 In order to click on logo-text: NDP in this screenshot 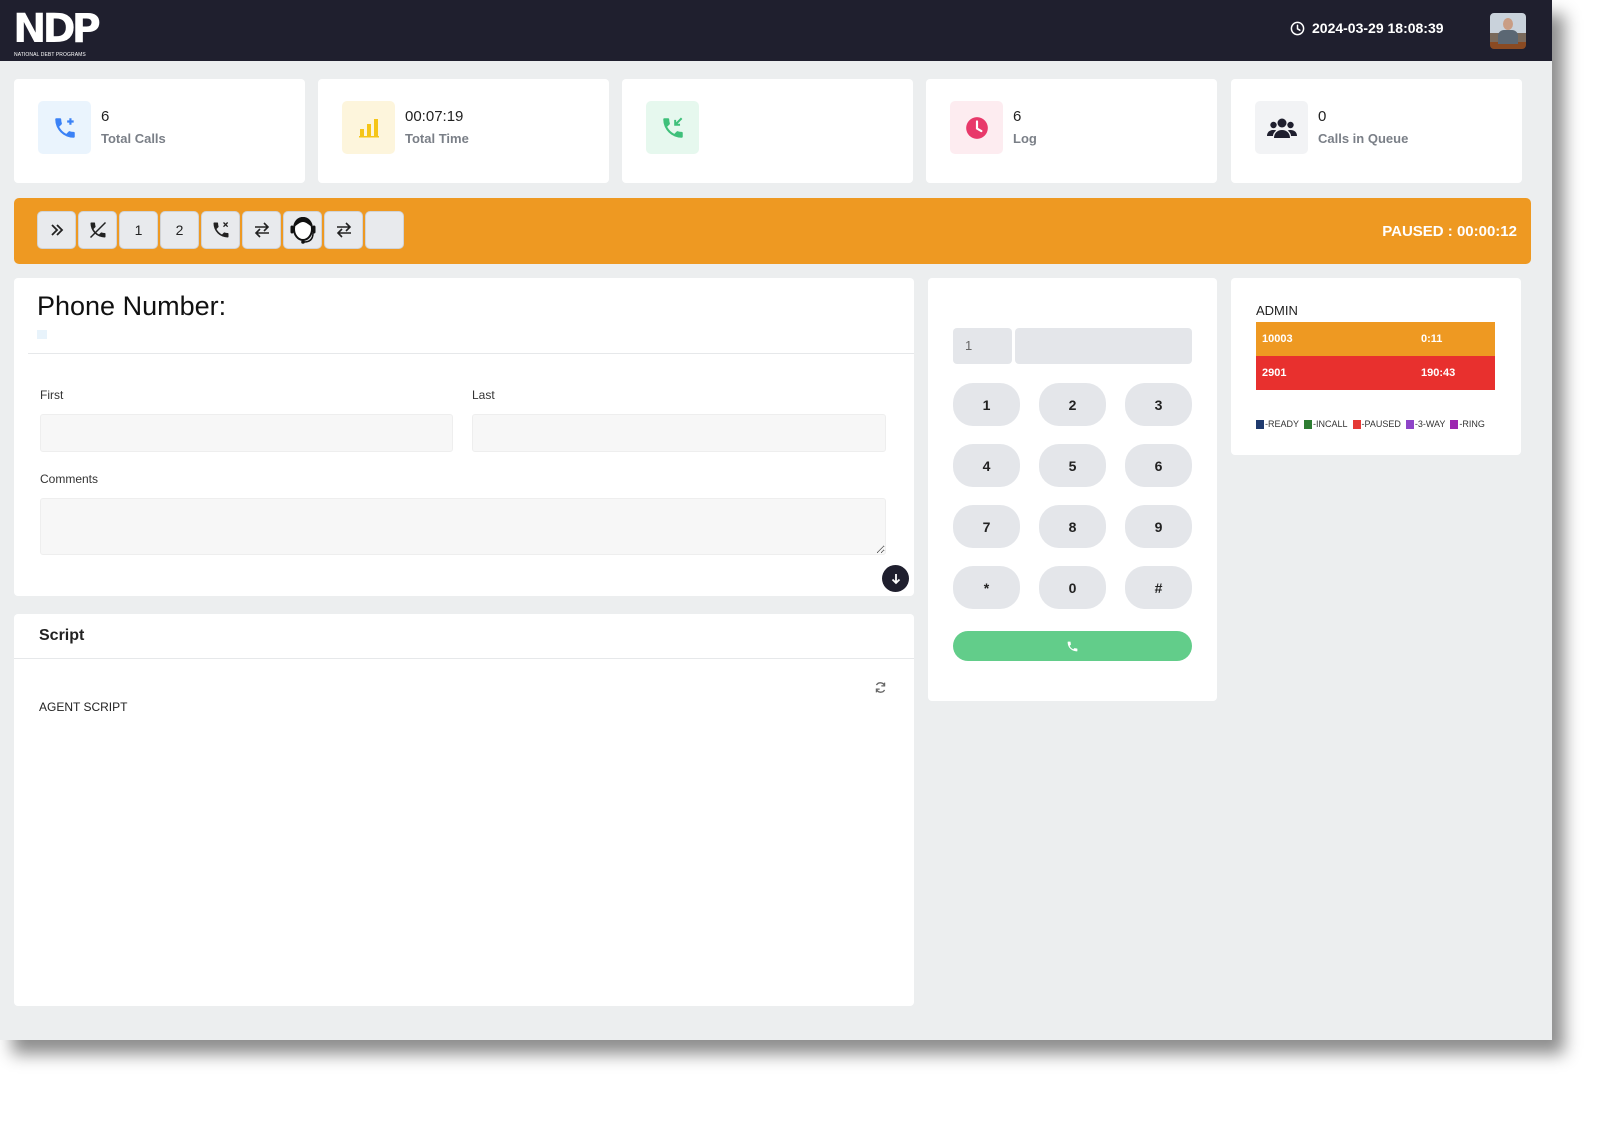, I will do `click(57, 29)`.